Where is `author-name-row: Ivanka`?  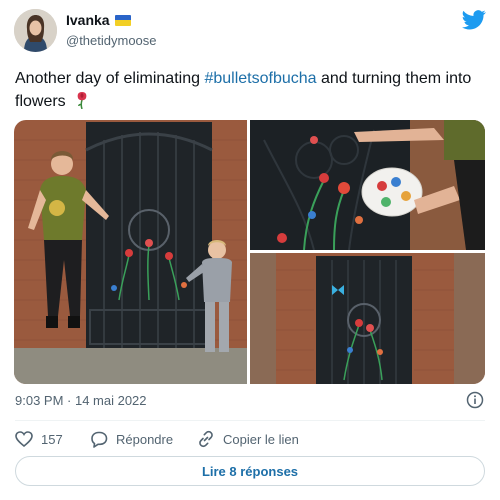
author-name-row: Ivanka is located at coordinates (98, 20).